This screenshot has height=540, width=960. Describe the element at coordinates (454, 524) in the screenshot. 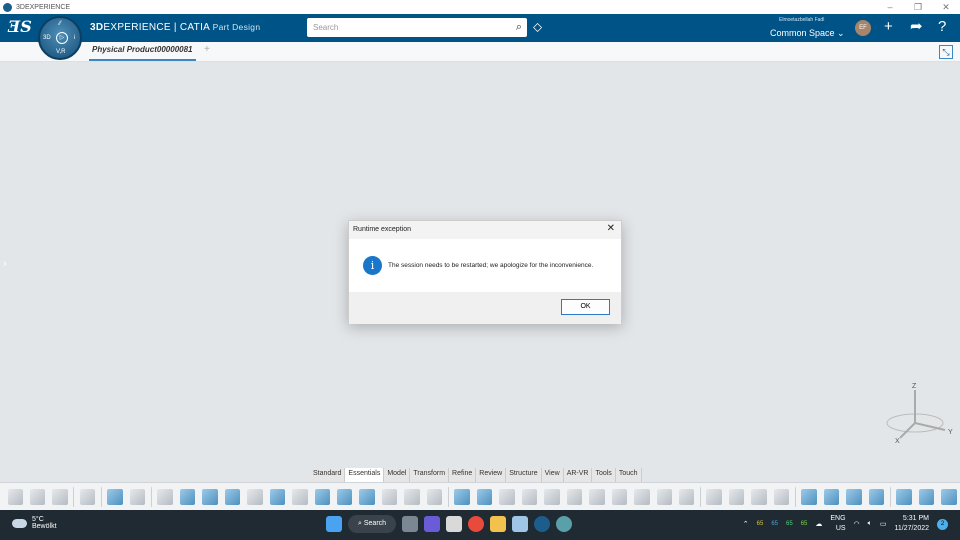

I see `store-icon` at that location.